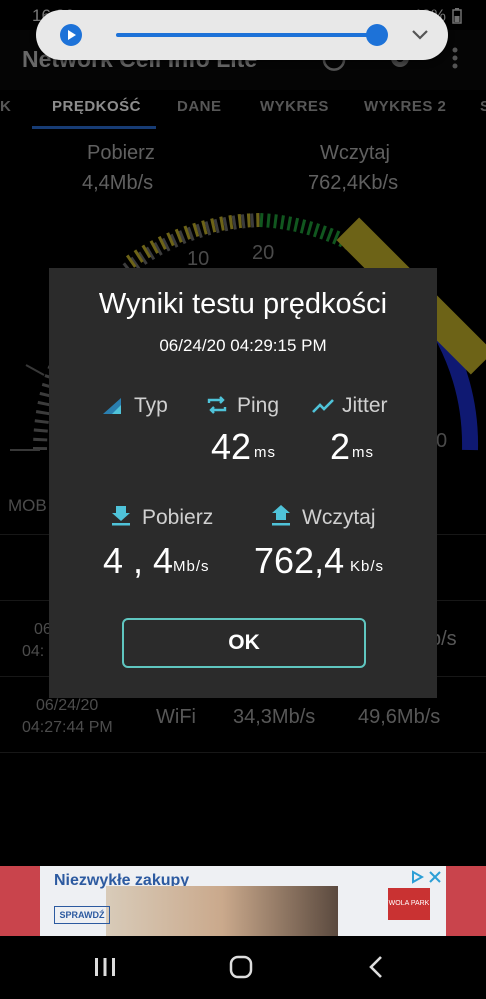 The width and height of the screenshot is (486, 999). I want to click on close-icon, so click(435, 877).